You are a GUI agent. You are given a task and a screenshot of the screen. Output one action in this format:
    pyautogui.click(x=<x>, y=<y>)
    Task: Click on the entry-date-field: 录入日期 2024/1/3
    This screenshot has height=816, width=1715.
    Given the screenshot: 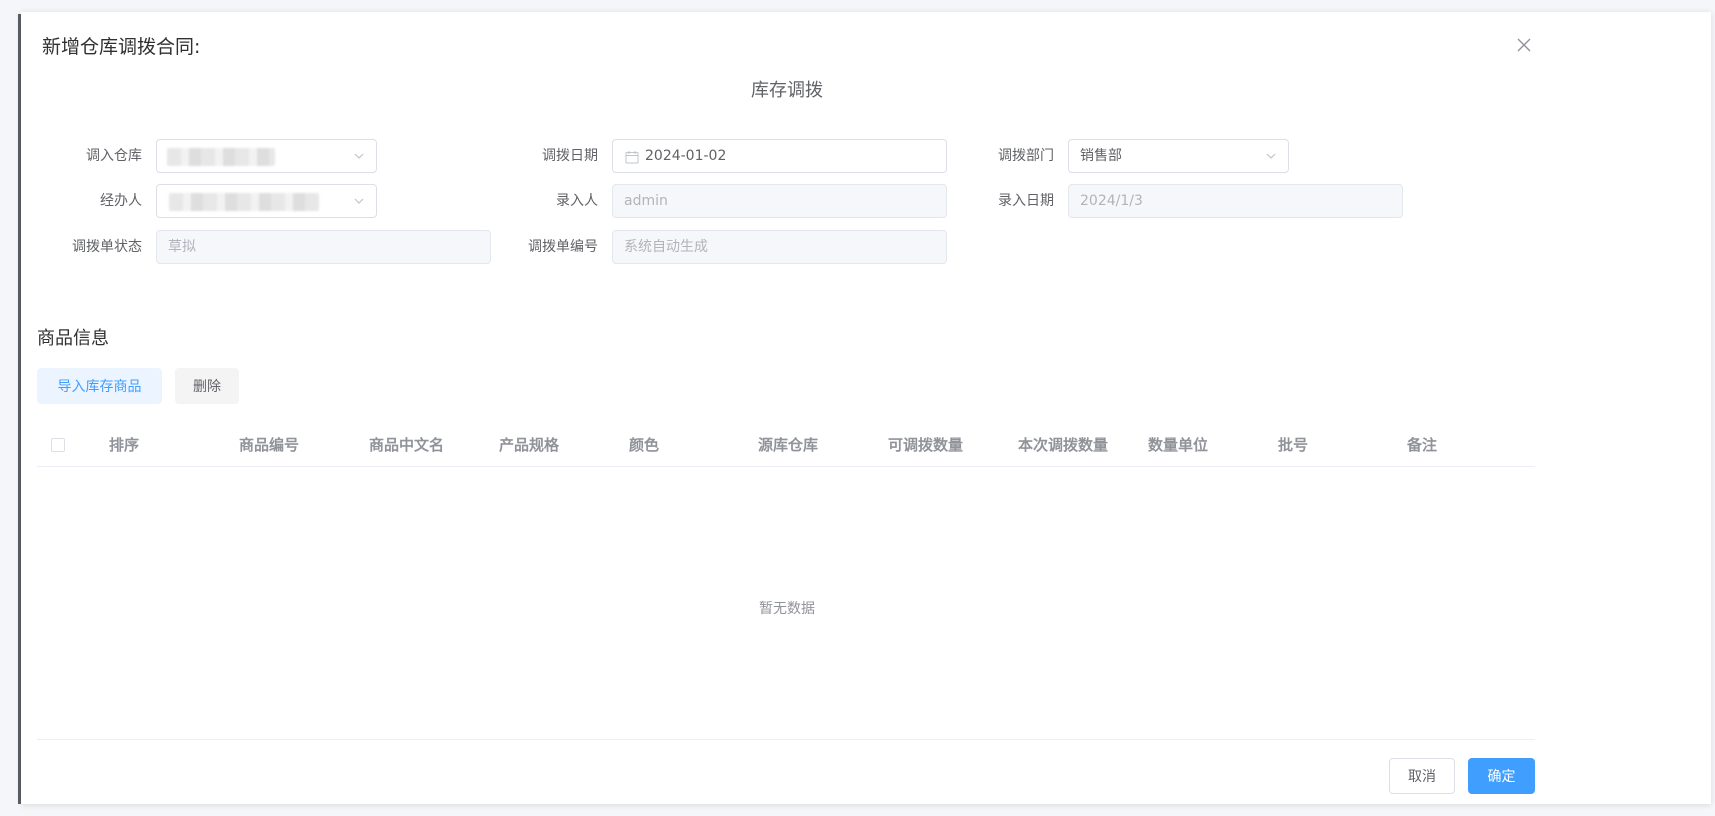 What is the action you would take?
    pyautogui.click(x=1200, y=201)
    